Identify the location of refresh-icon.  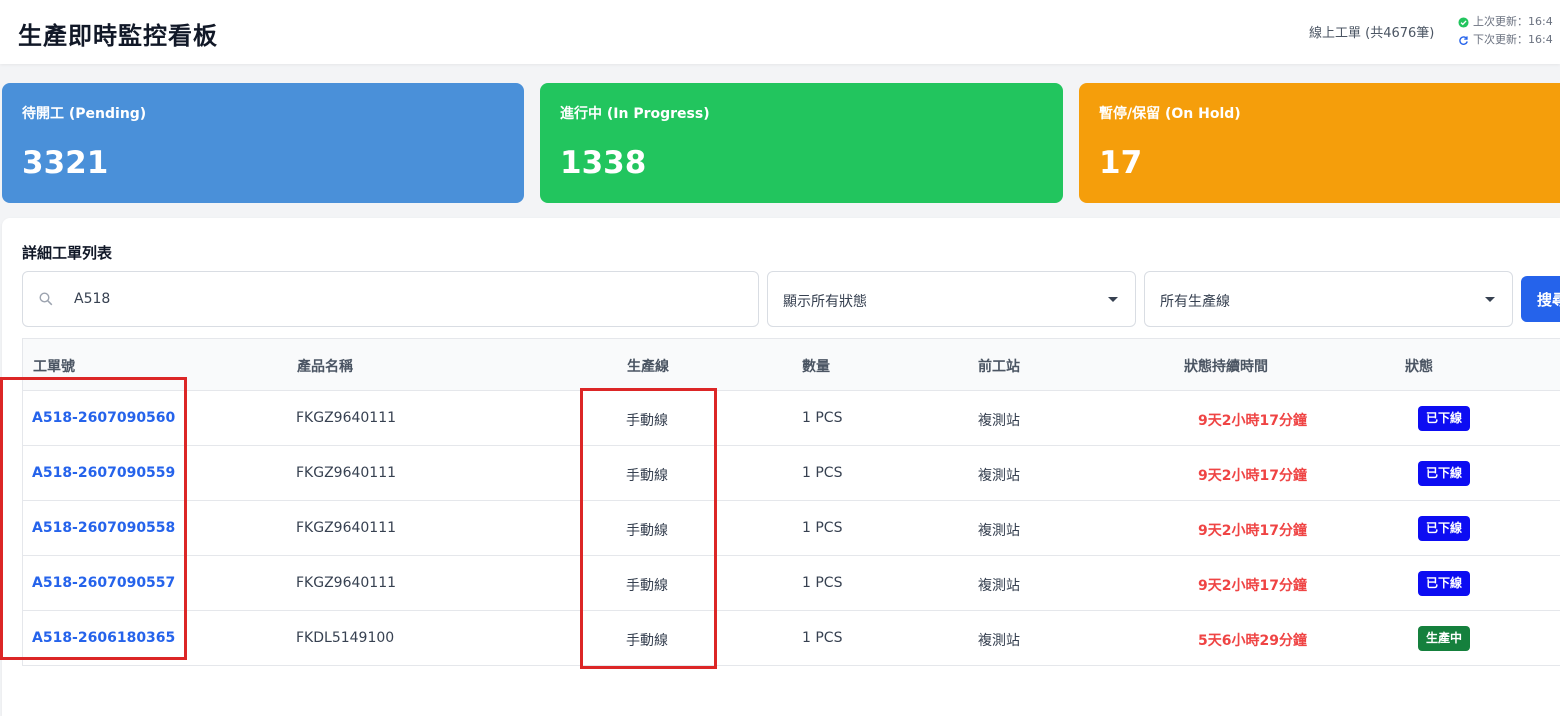
(1463, 40).